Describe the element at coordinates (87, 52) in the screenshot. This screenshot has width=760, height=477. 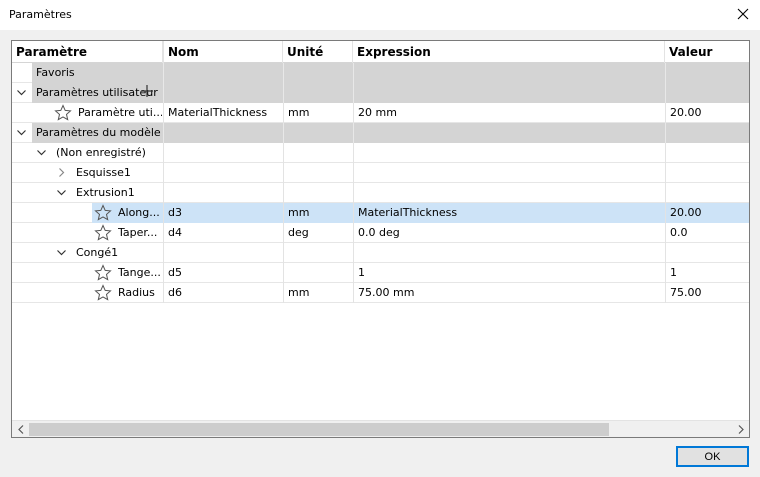
I see `column-header-parametre: Paramètre` at that location.